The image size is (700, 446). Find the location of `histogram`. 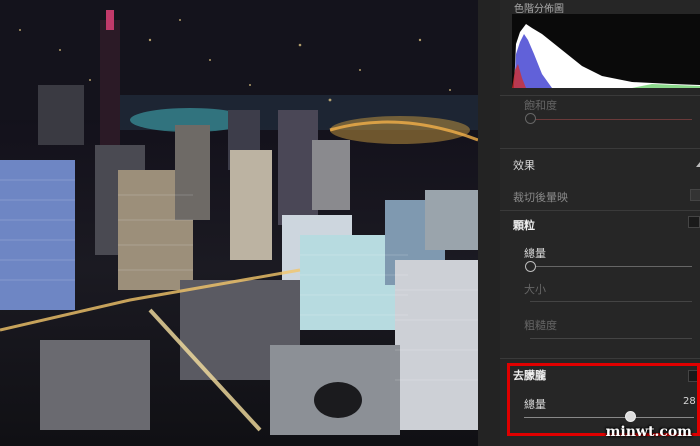

histogram is located at coordinates (606, 51).